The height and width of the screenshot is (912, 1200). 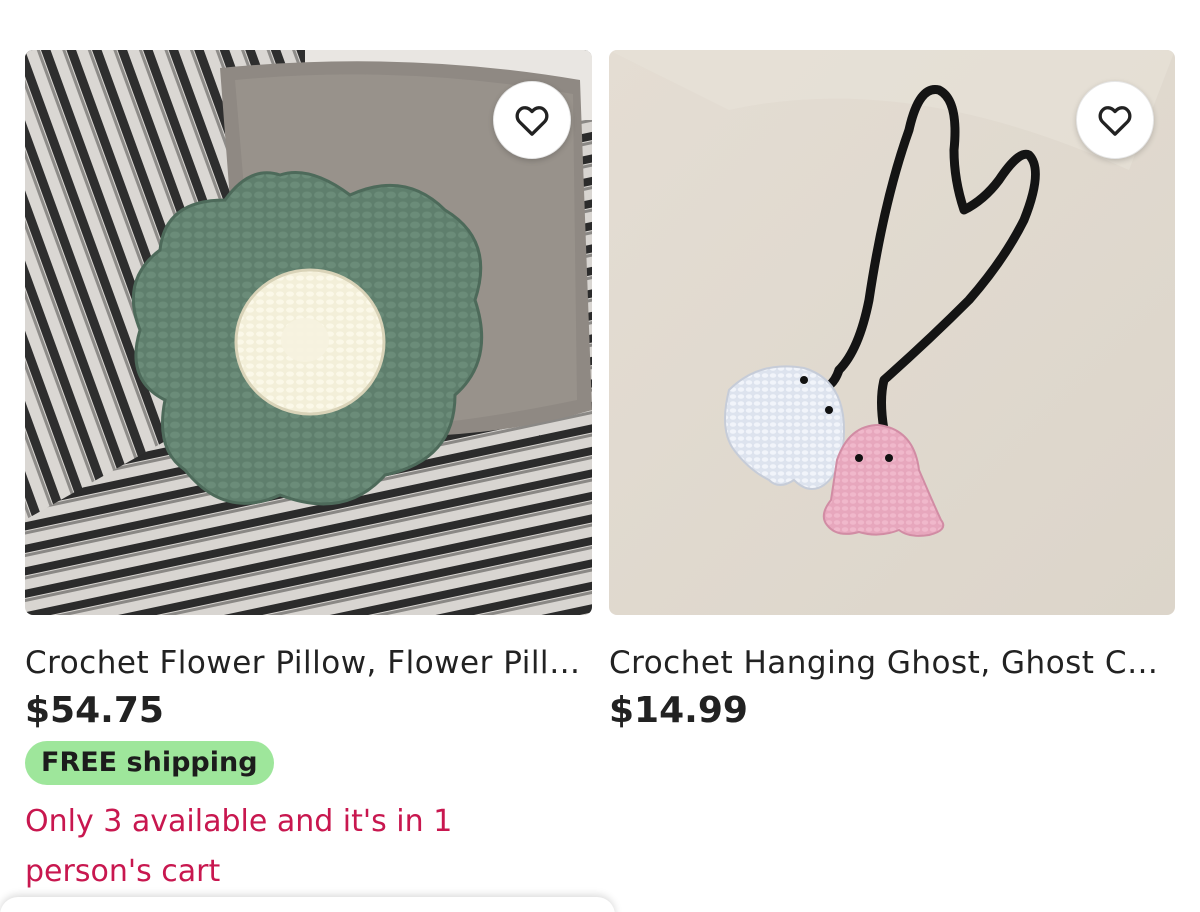 What do you see at coordinates (149, 763) in the screenshot?
I see `free-shipping-badge: FREE shipping` at bounding box center [149, 763].